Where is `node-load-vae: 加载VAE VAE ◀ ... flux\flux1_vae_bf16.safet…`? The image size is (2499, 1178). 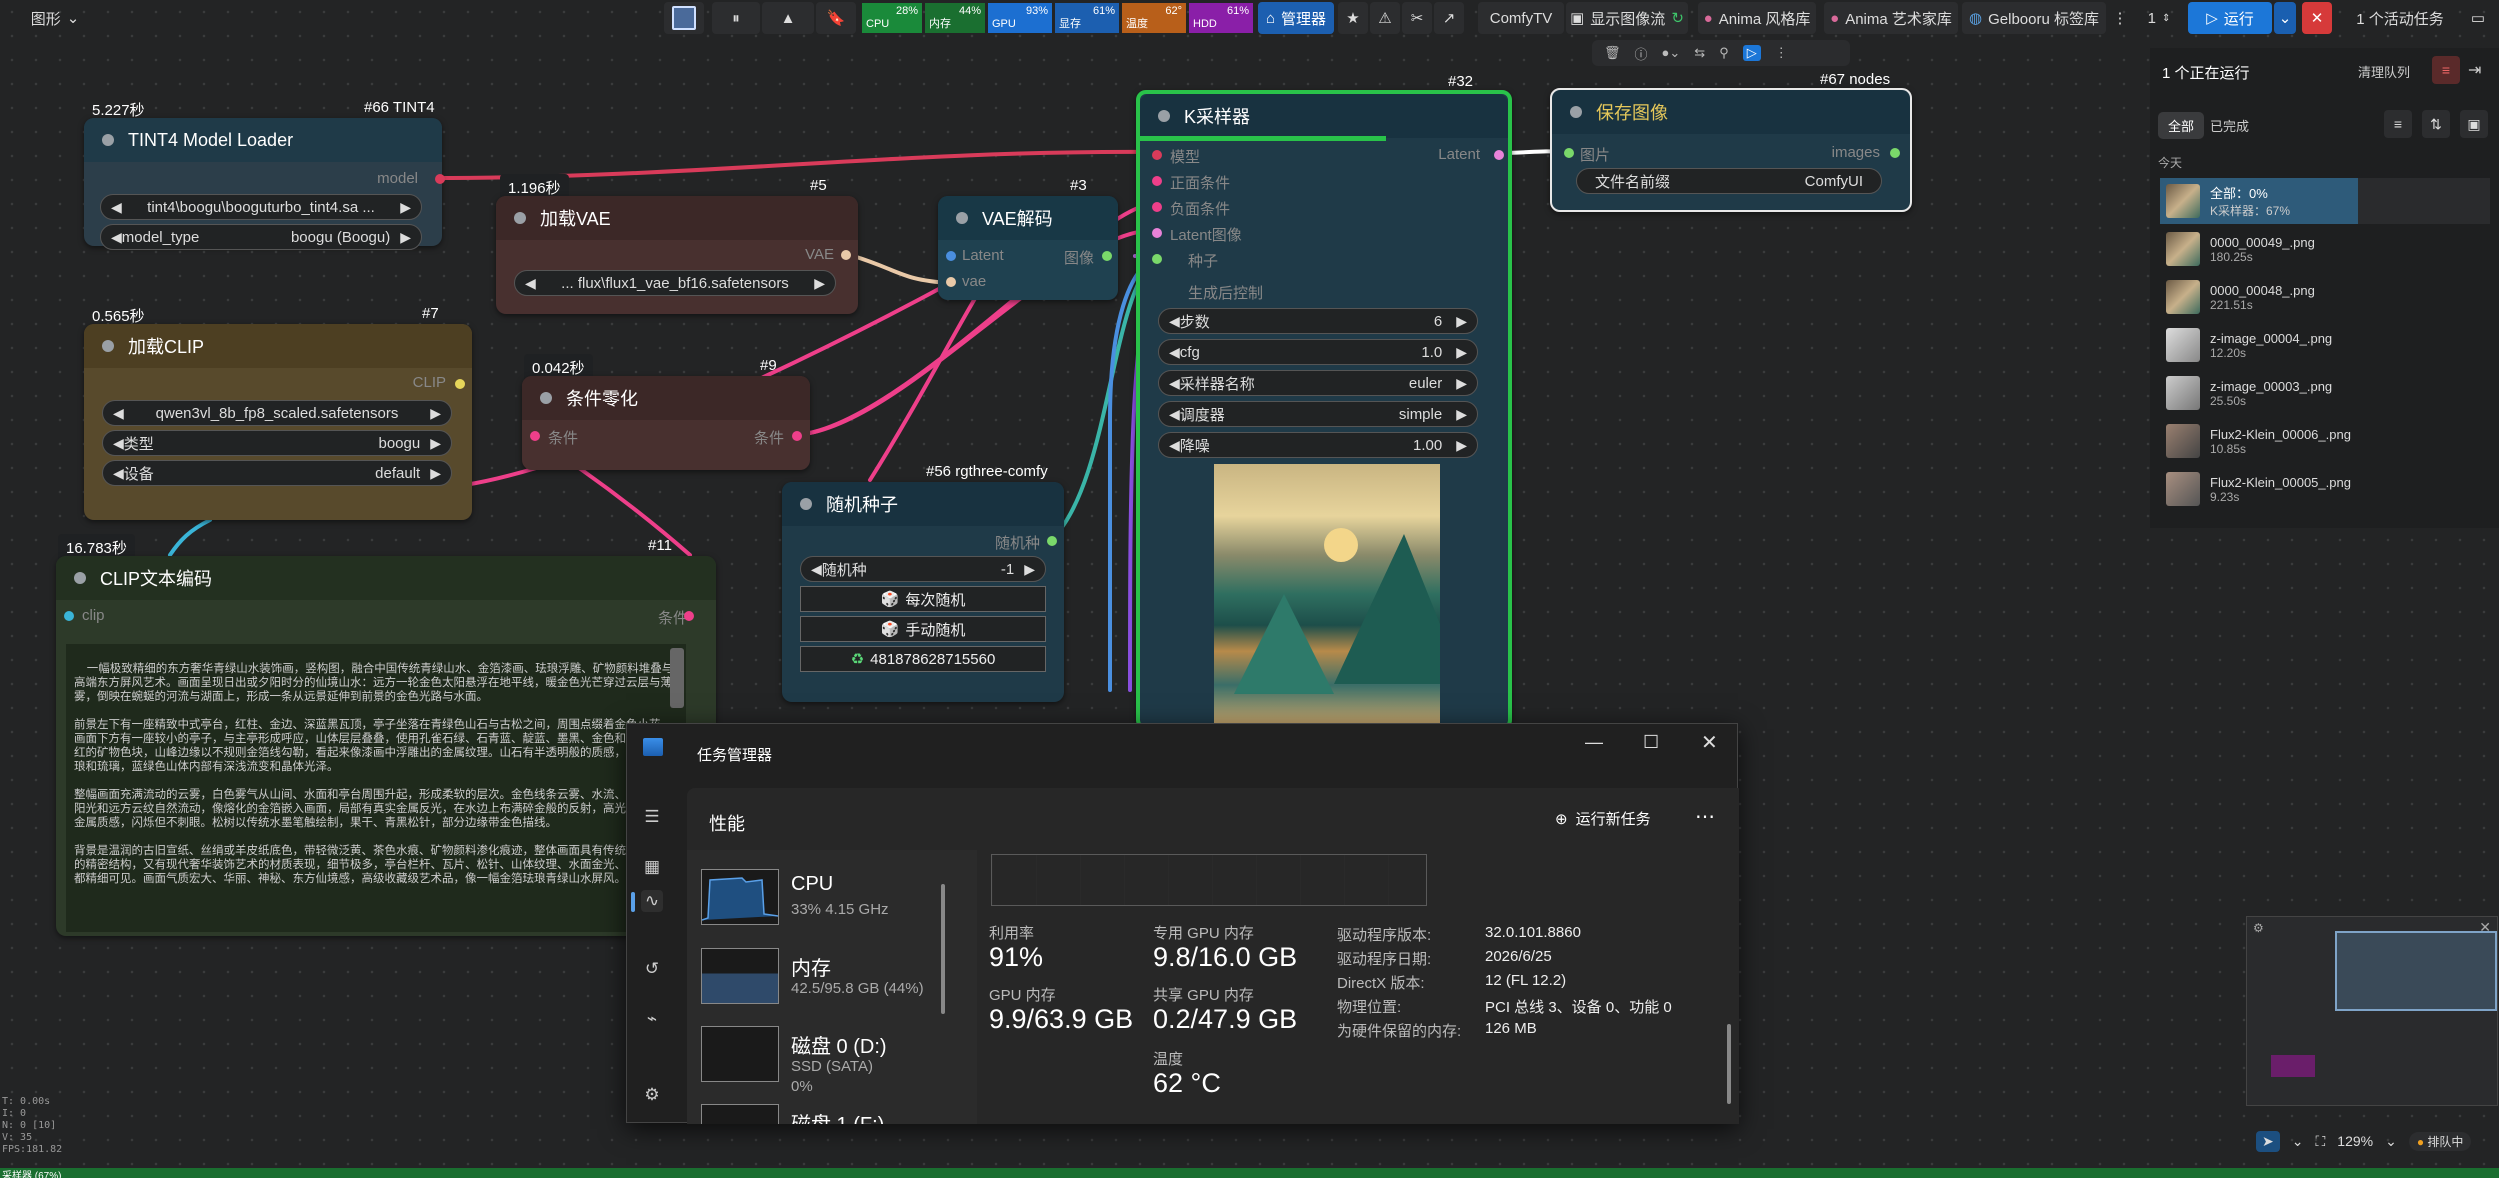
node-load-vae: 加载VAE VAE ◀ ... flux\flux1_vae_bf16.safet… is located at coordinates (677, 255).